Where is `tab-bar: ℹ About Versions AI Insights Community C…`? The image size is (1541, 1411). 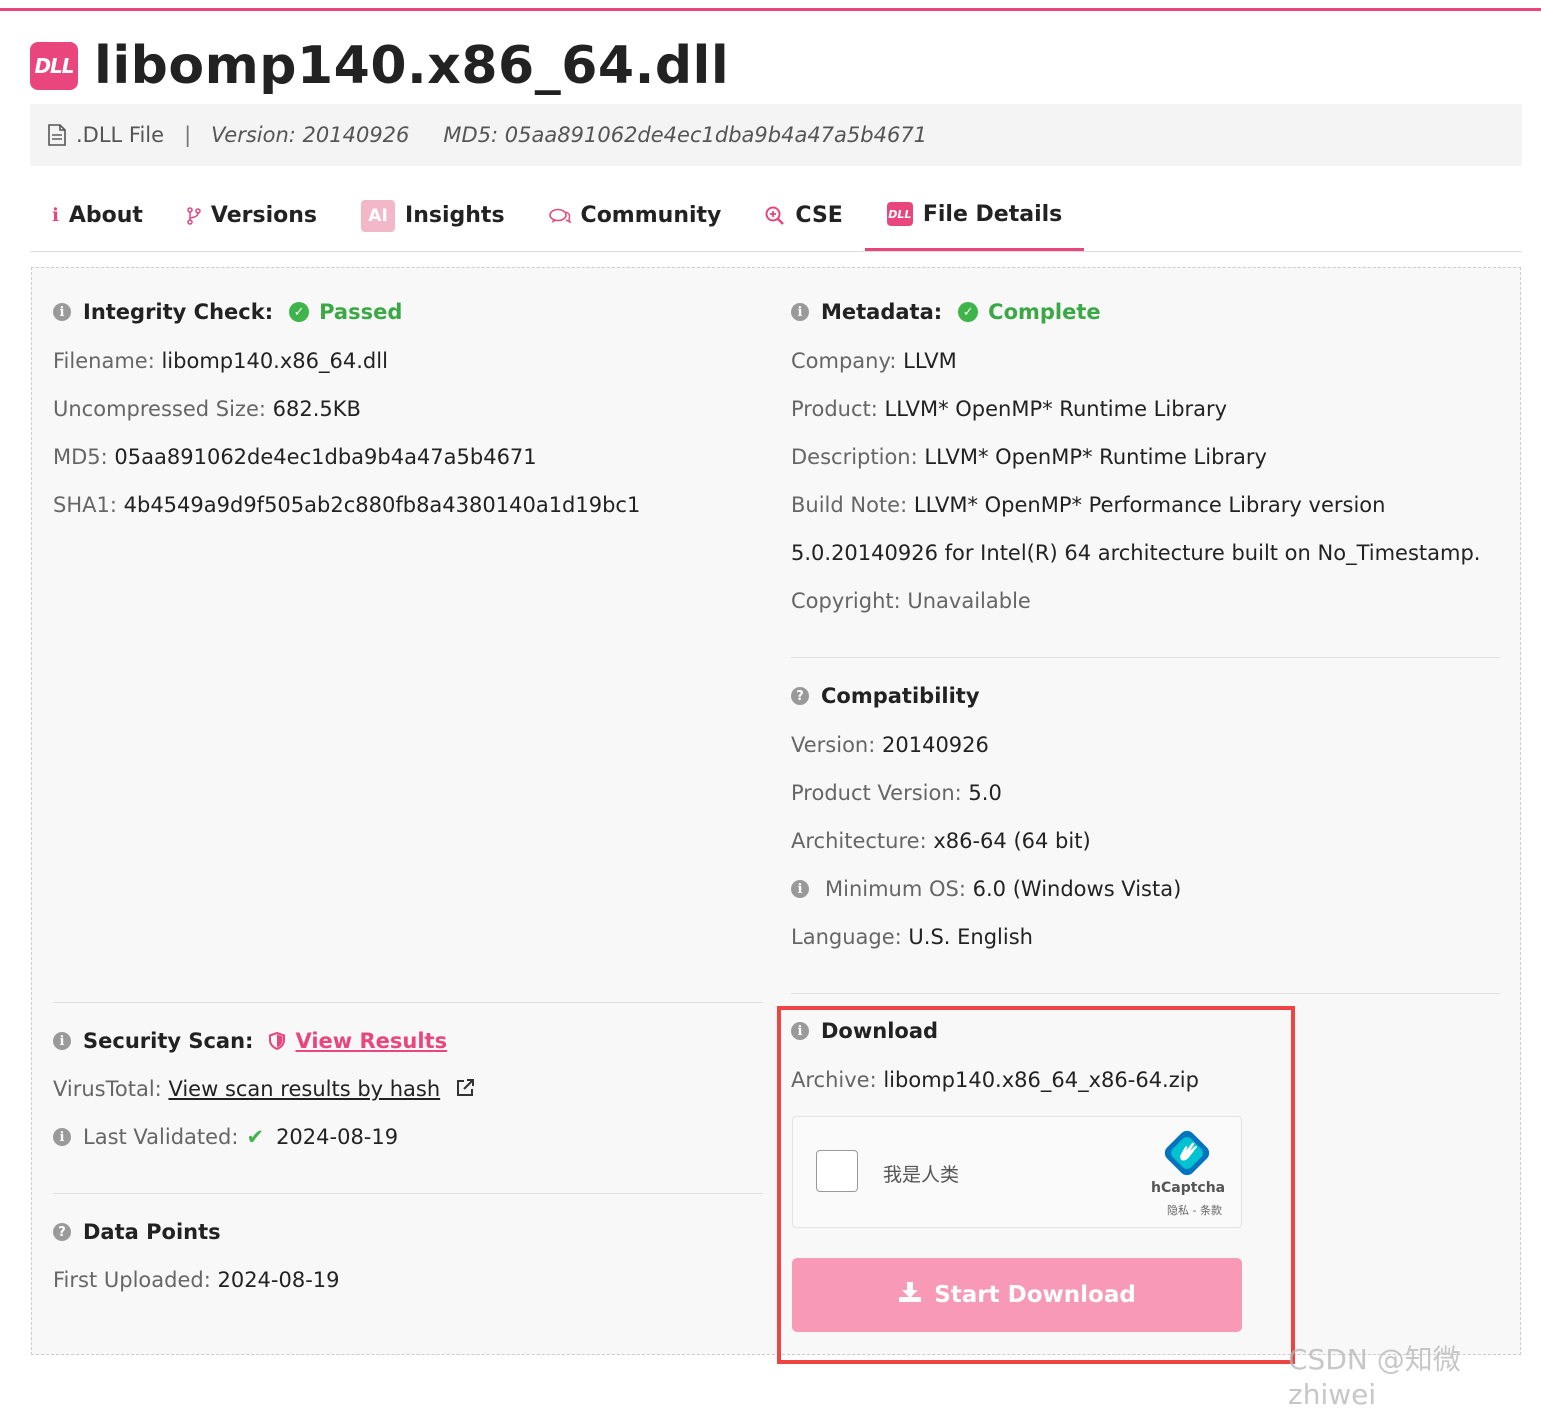 tab-bar: ℹ About Versions AI Insights Community C… is located at coordinates (776, 216).